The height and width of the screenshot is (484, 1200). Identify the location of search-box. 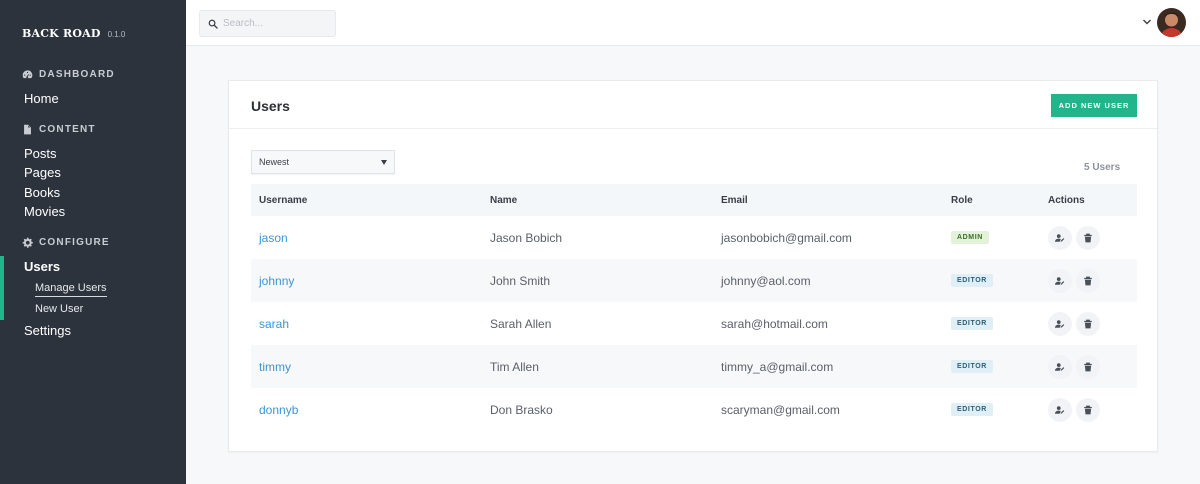
(267, 23).